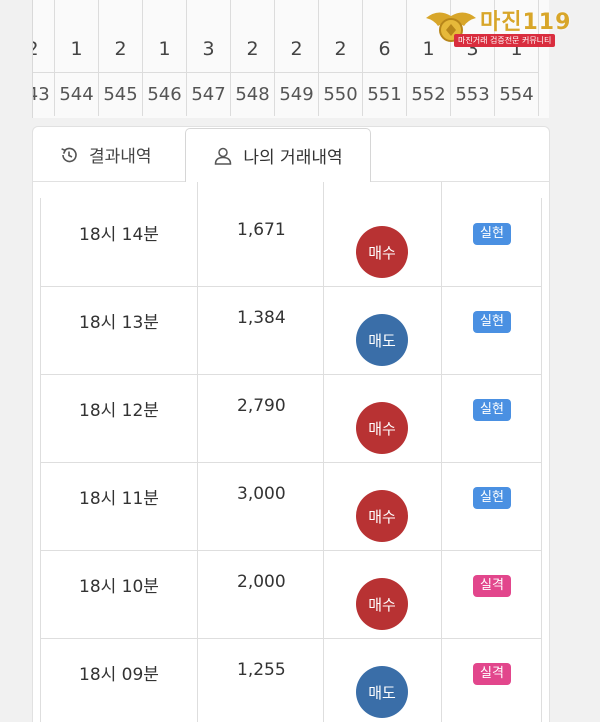 This screenshot has height=722, width=600. I want to click on trade-amount: 2,790, so click(261, 406).